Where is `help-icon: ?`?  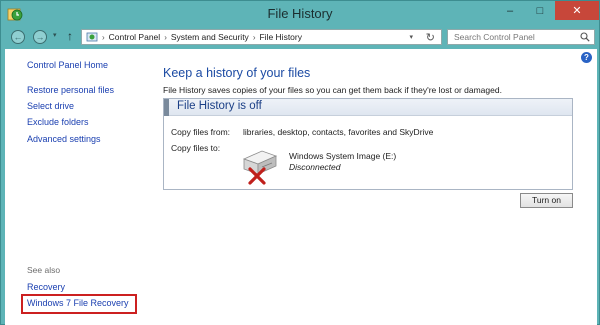
help-icon: ? is located at coordinates (586, 57).